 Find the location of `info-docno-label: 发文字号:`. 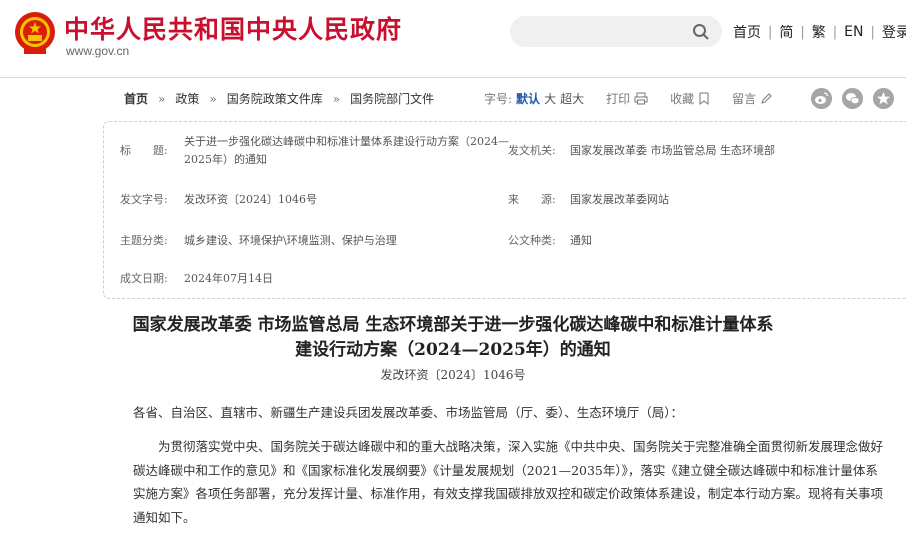

info-docno-label: 发文字号: is located at coordinates (144, 199).